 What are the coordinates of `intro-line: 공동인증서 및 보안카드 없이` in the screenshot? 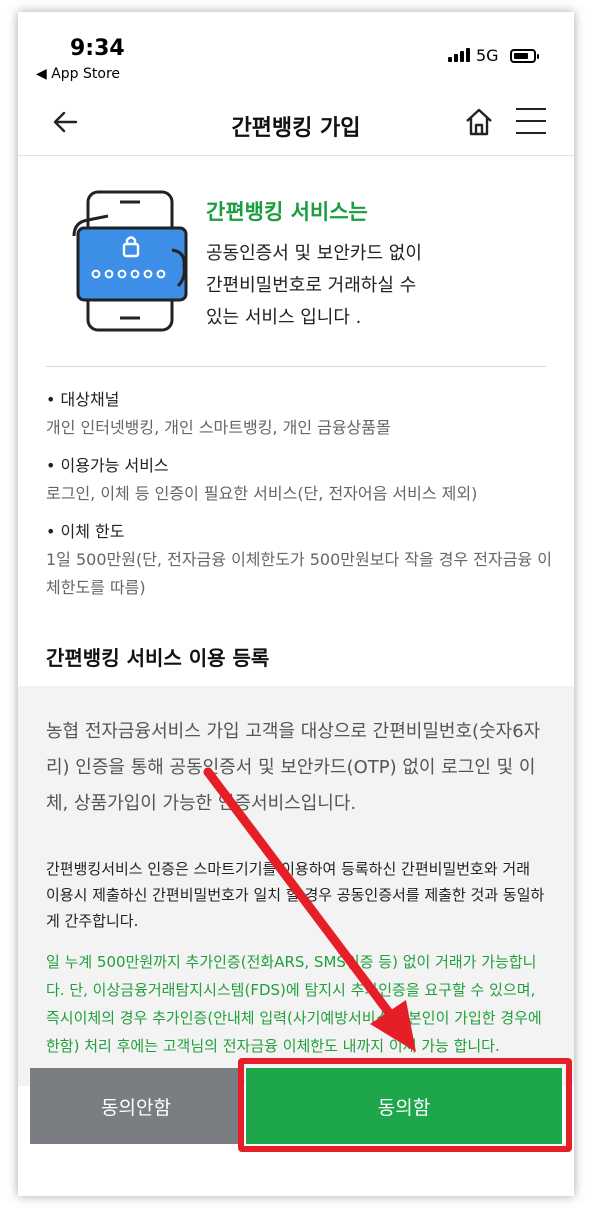 It's located at (314, 253).